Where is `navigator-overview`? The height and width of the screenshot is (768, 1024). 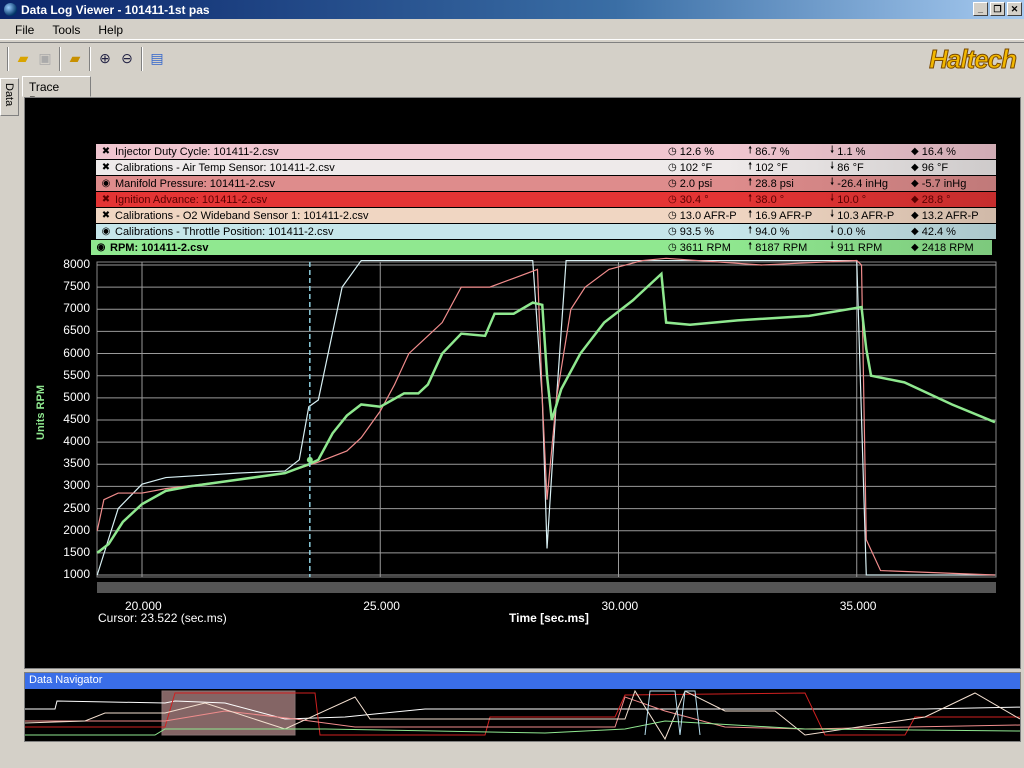
navigator-overview is located at coordinates (524, 715).